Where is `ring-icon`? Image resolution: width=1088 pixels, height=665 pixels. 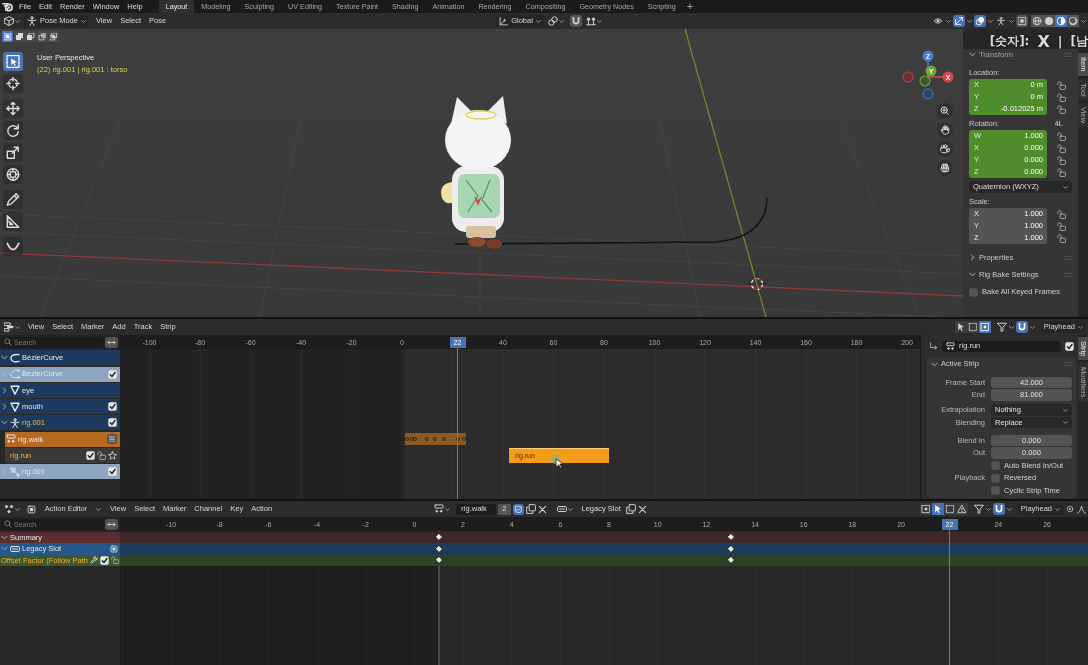
ring-icon is located at coordinates (1070, 509).